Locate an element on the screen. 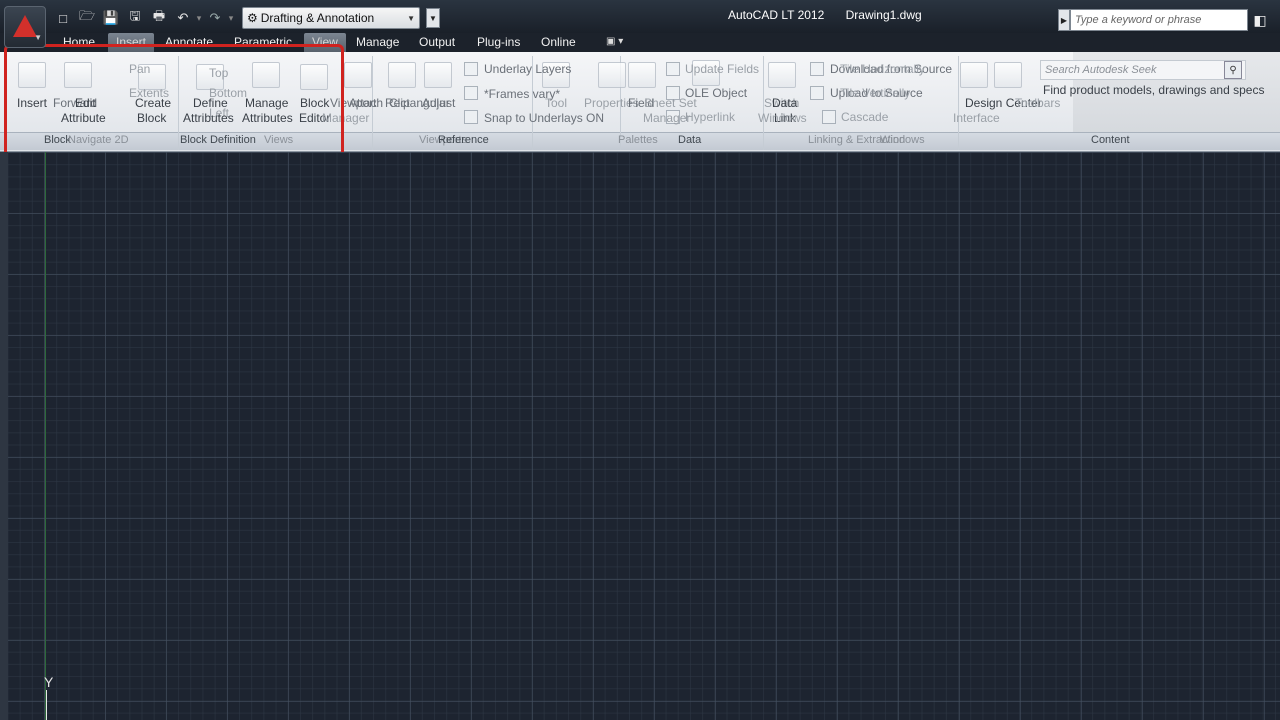 The width and height of the screenshot is (1280, 720). update-fields-icon is located at coordinates (673, 69).